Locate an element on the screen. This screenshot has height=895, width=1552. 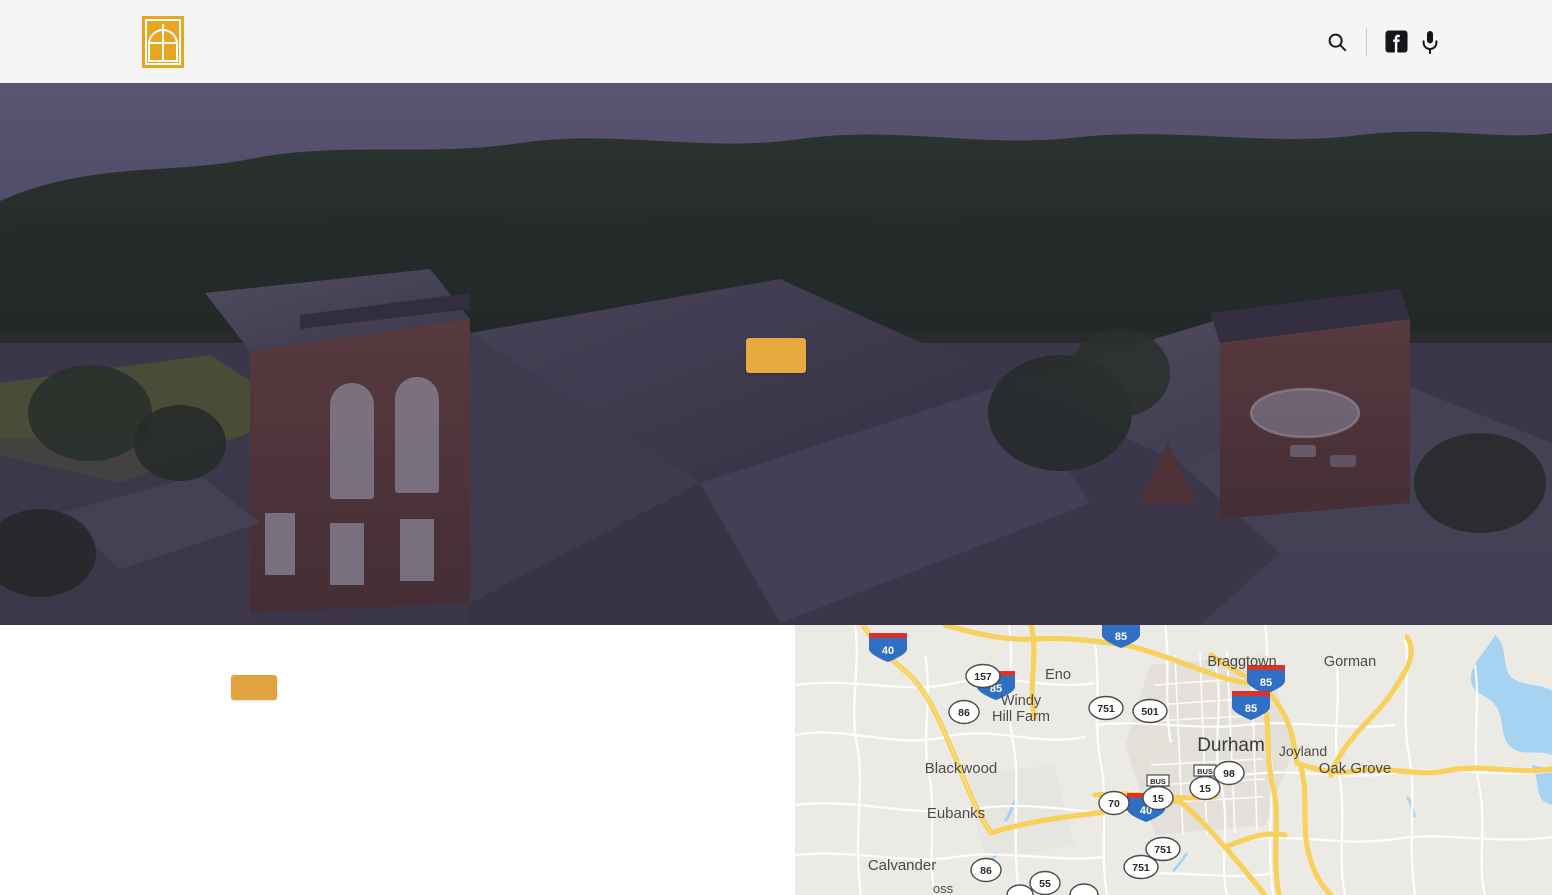
map-label-joyland: Joyland is located at coordinates (1303, 751).